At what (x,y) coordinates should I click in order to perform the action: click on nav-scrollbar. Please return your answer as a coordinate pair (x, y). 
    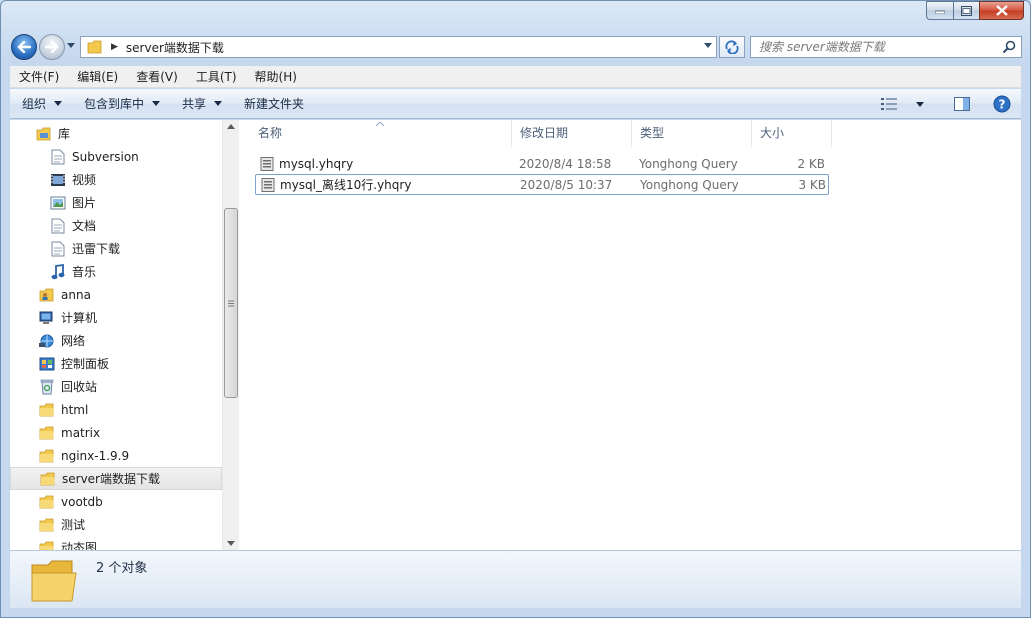
    Looking at the image, I should click on (230, 335).